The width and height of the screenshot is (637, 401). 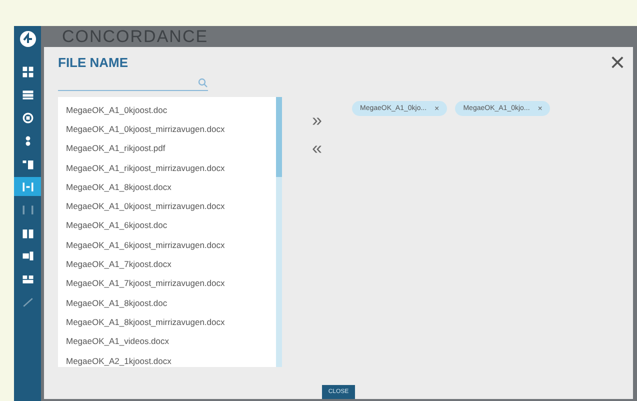 What do you see at coordinates (279, 137) in the screenshot?
I see `scrollbar-thumb` at bounding box center [279, 137].